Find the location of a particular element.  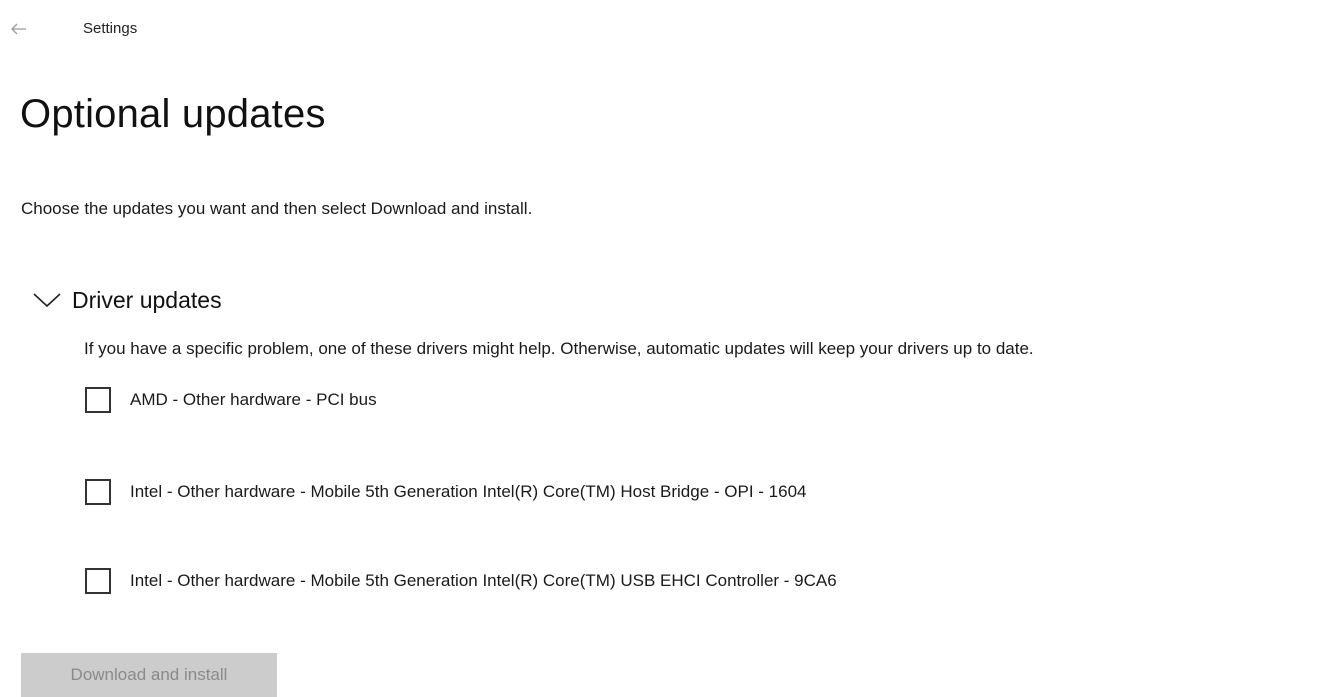

chevron-down-icon is located at coordinates (47, 300).